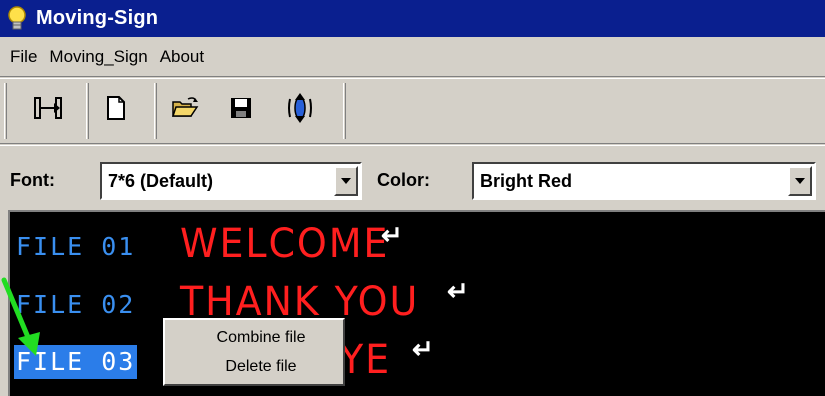 Image resolution: width=825 pixels, height=396 pixels. What do you see at coordinates (403, 180) in the screenshot?
I see `color-label: Color:` at bounding box center [403, 180].